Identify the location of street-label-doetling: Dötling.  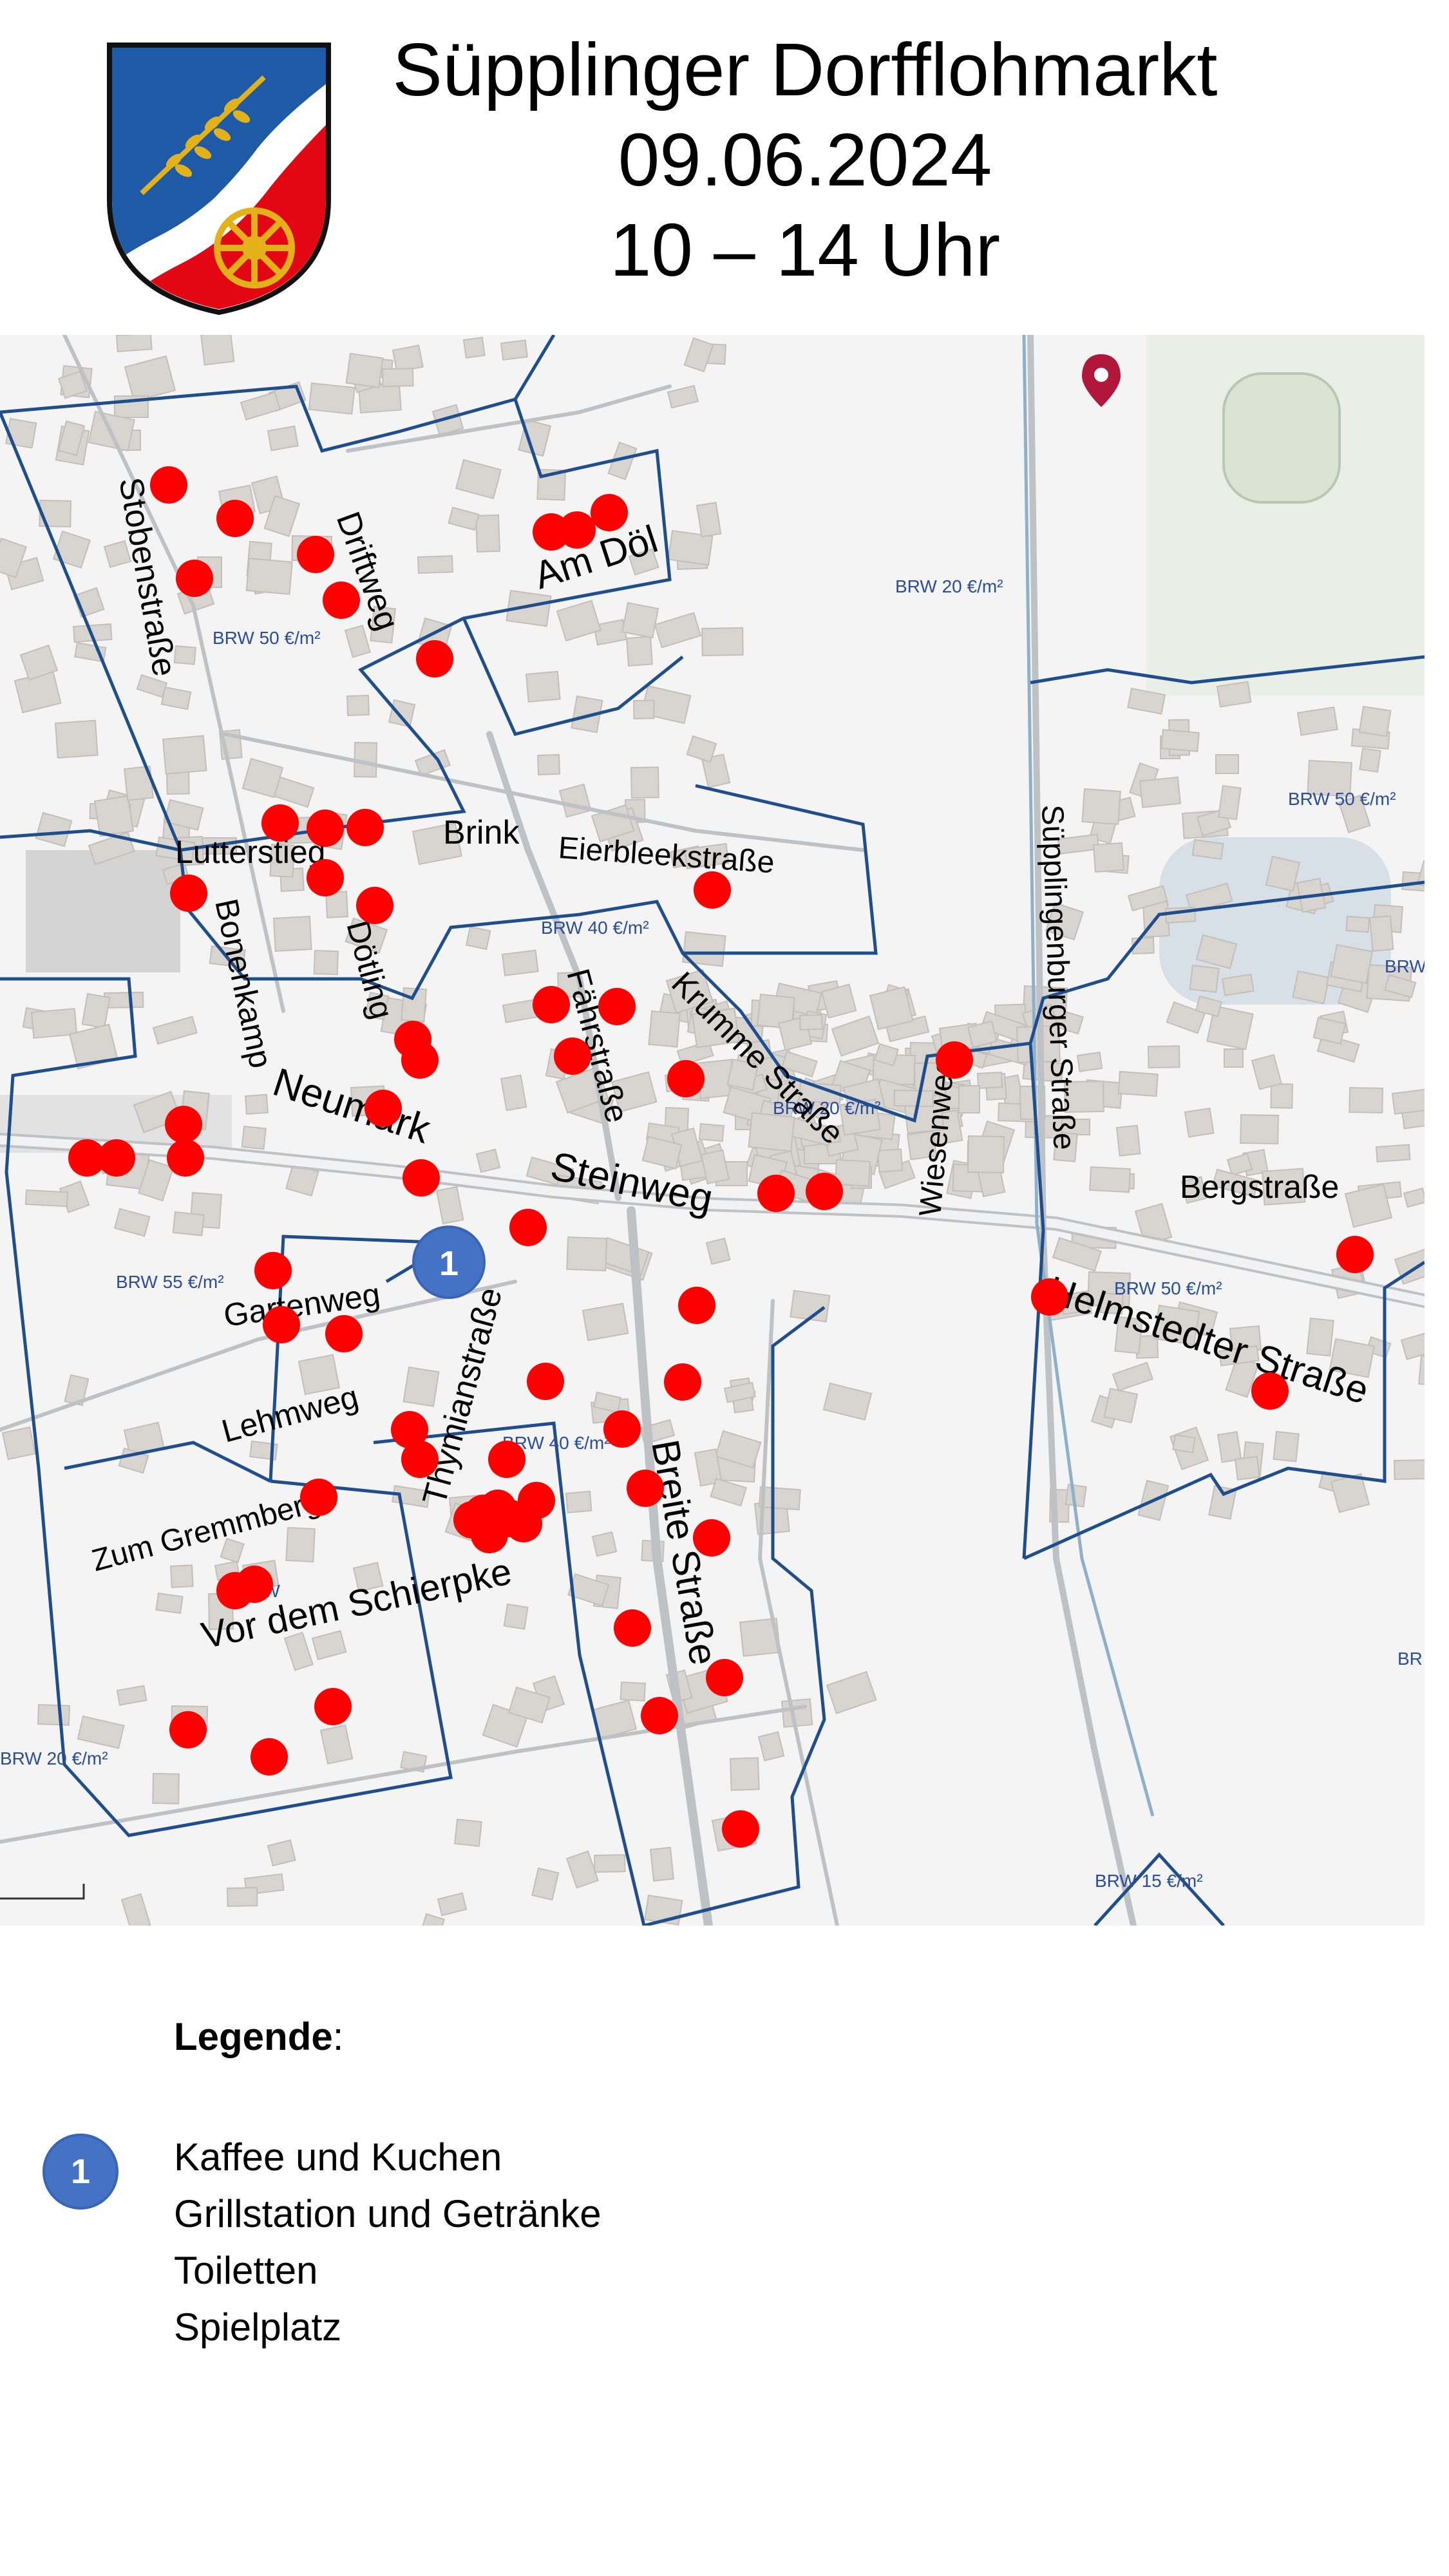
(369, 970).